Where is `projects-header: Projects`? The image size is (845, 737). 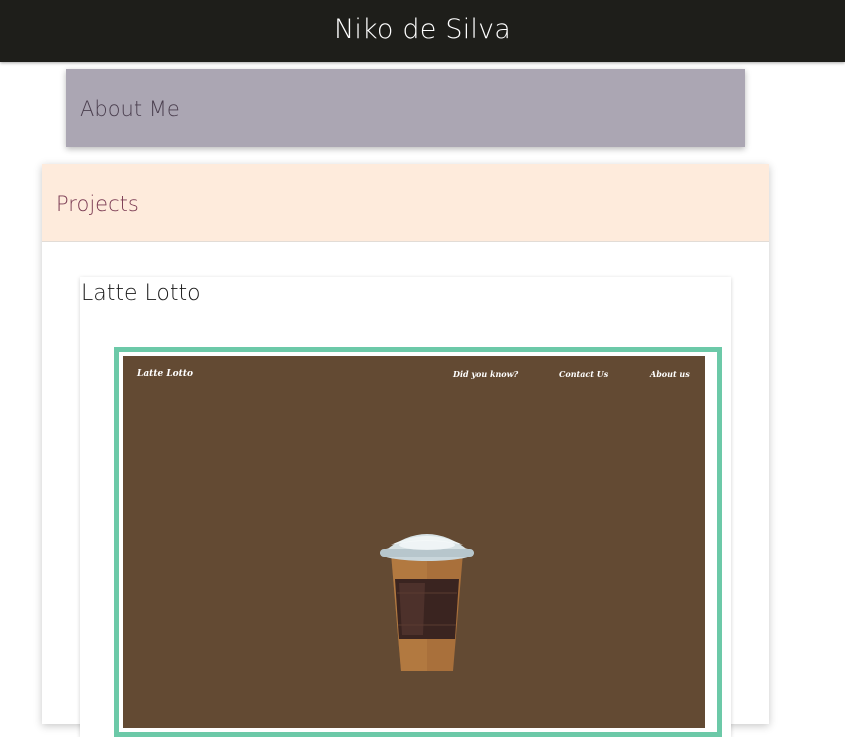
projects-header: Projects is located at coordinates (405, 203).